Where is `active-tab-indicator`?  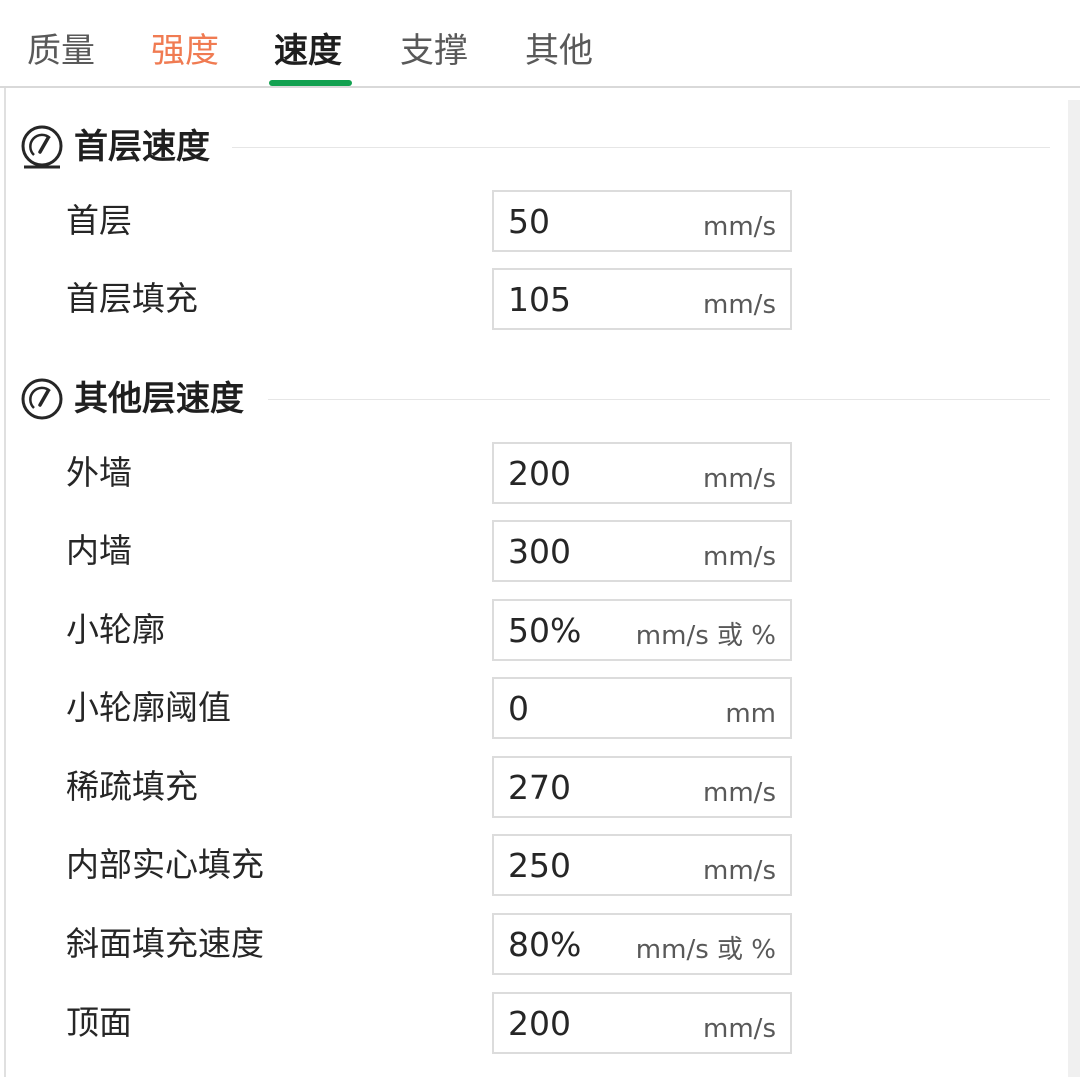 active-tab-indicator is located at coordinates (310, 83).